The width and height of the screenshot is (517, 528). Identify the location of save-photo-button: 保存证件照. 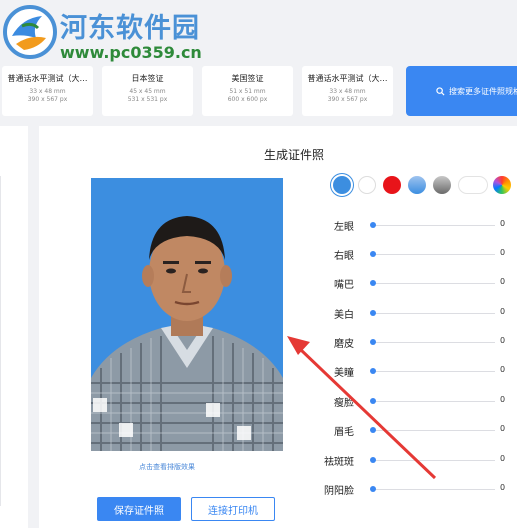
(139, 509).